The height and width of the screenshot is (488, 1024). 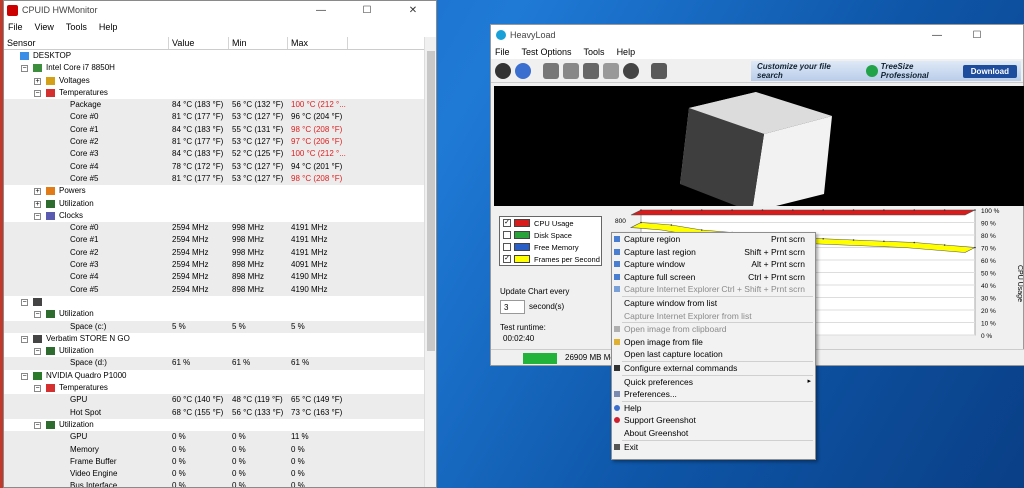 What do you see at coordinates (214, 289) in the screenshot?
I see `sensor-row: Core #5 2594 MHz 898 MHz 4190 MHz` at bounding box center [214, 289].